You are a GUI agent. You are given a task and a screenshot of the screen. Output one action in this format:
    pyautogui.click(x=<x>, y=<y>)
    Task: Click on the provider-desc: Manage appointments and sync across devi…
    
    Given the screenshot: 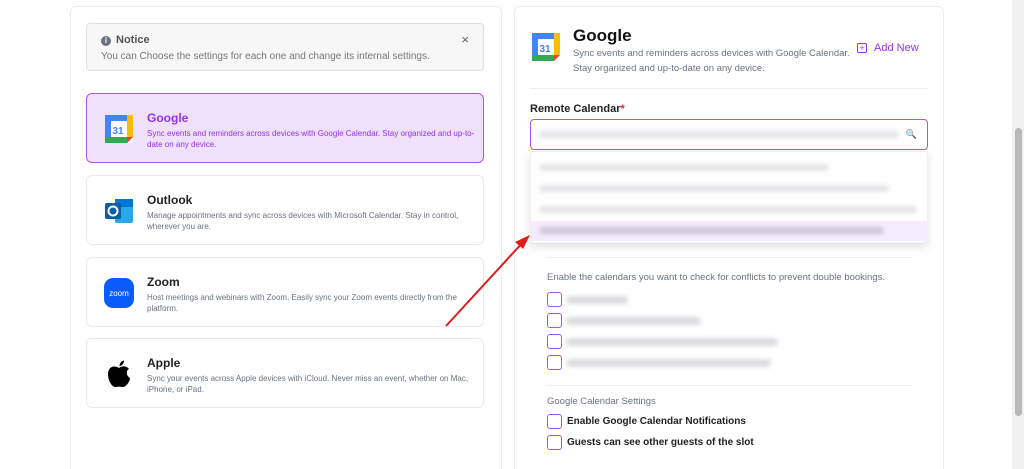 What is the action you would take?
    pyautogui.click(x=303, y=221)
    